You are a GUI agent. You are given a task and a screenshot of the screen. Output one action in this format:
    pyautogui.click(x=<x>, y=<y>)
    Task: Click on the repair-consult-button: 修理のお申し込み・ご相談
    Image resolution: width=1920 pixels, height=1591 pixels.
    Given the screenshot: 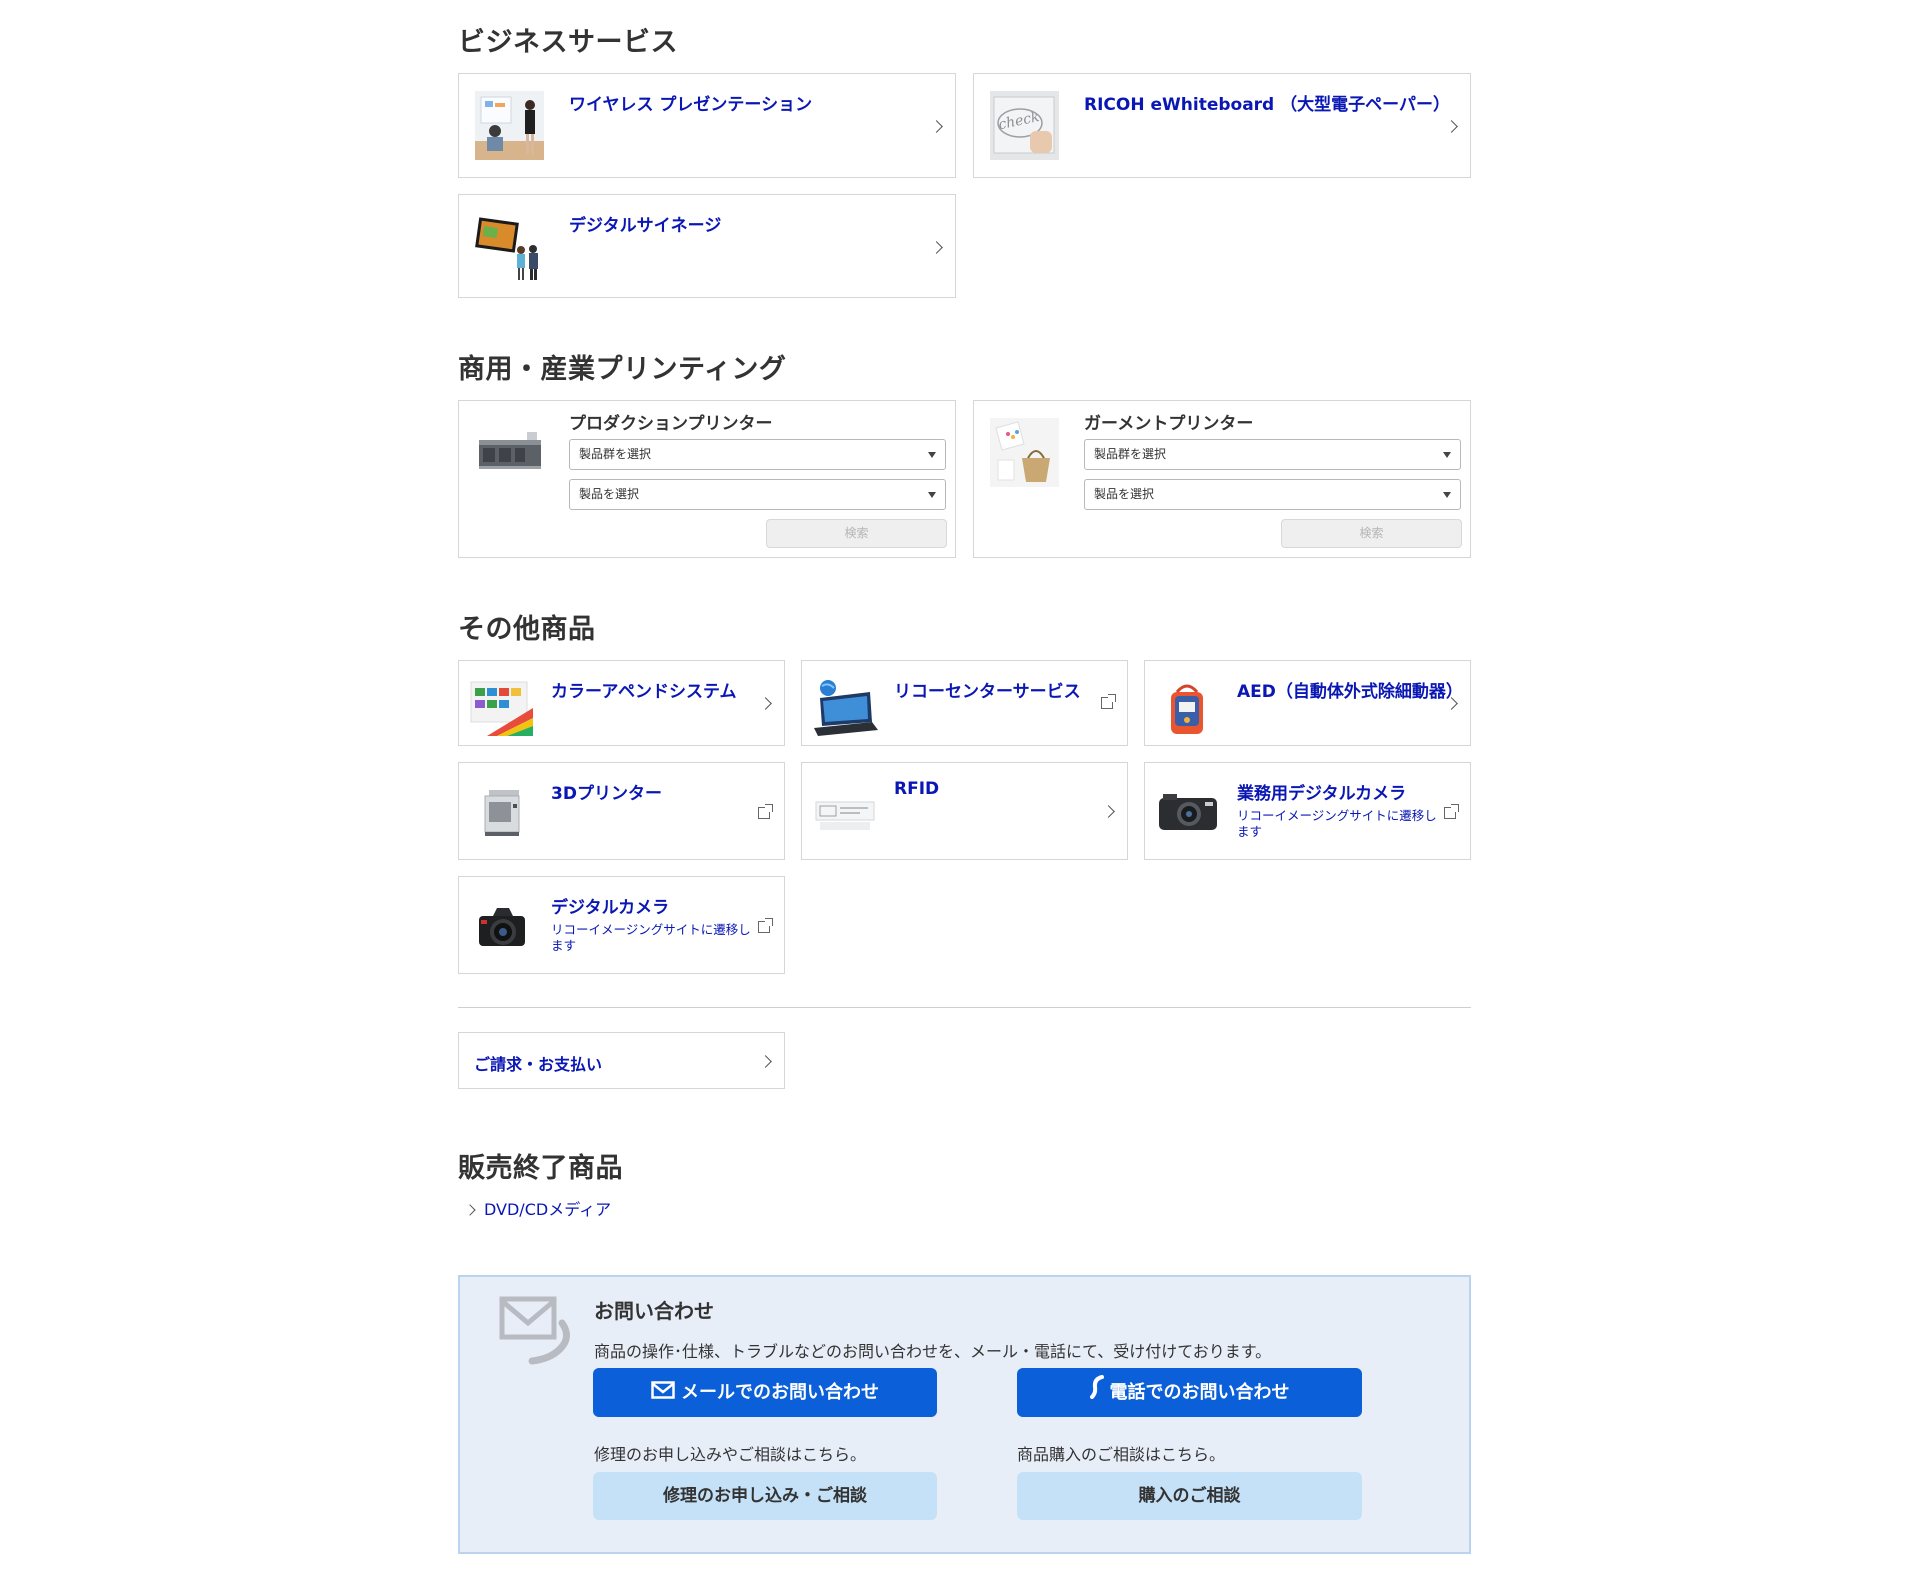 What is the action you would take?
    pyautogui.click(x=765, y=1496)
    